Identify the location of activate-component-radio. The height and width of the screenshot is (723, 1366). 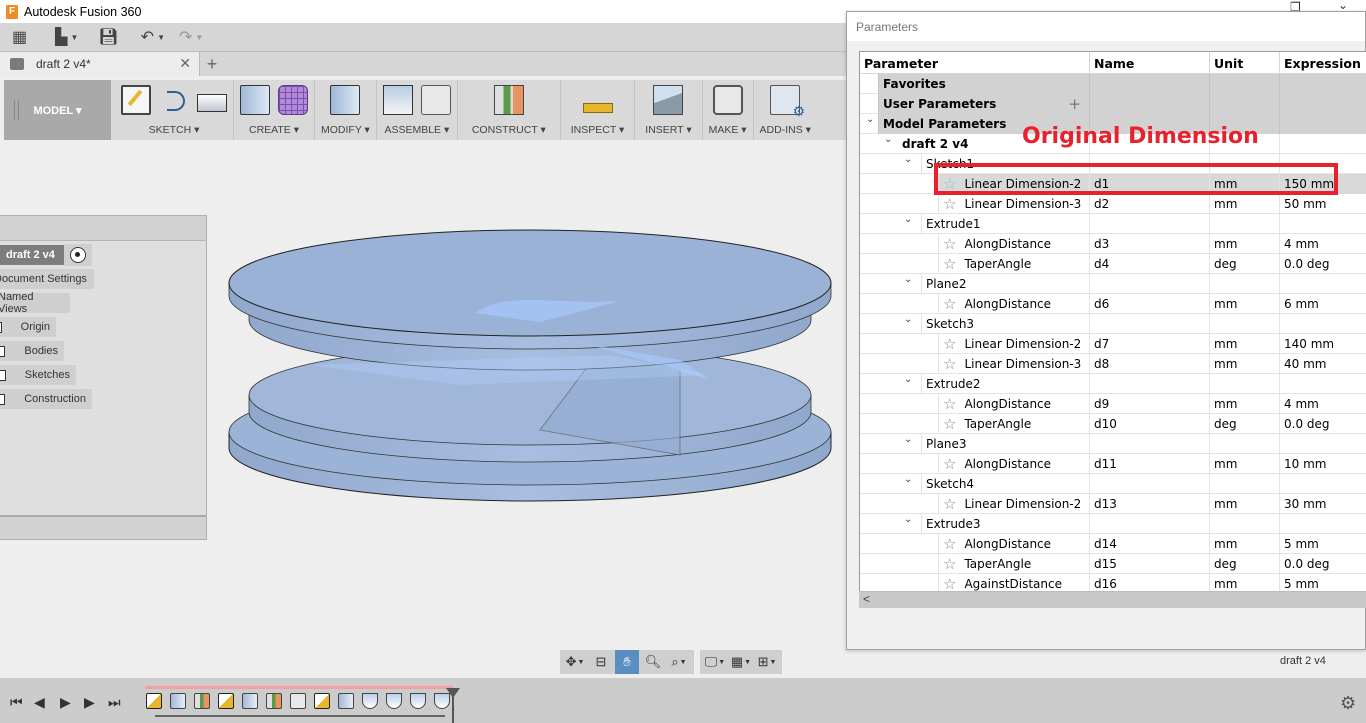
(78, 255).